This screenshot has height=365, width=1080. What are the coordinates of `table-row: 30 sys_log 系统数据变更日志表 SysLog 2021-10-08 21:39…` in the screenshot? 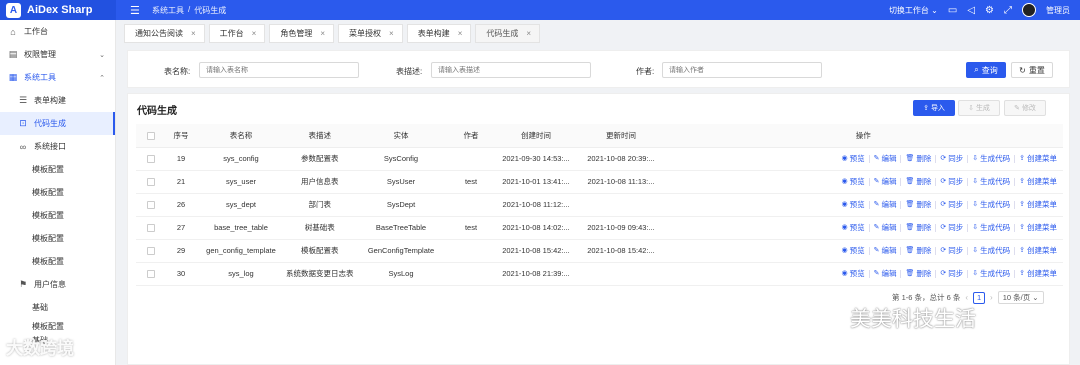 It's located at (599, 274).